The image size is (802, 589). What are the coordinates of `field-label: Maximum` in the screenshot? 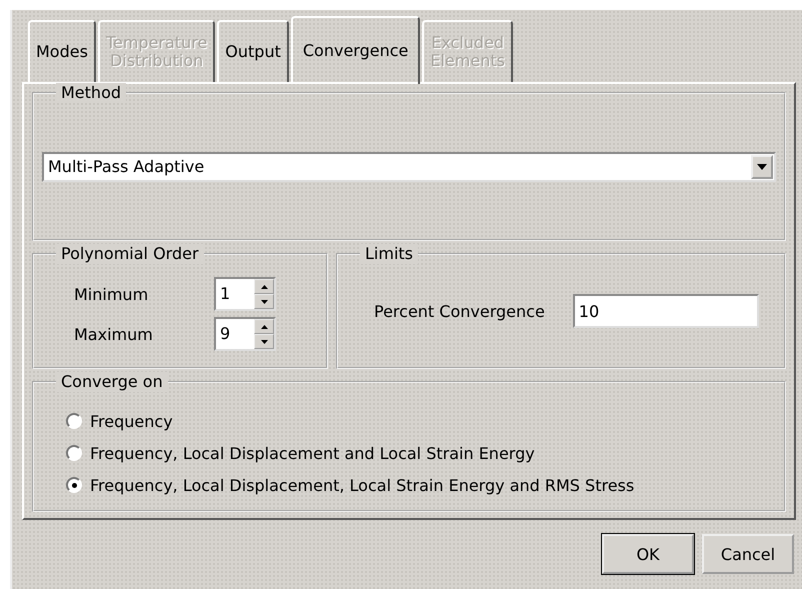 It's located at (114, 334).